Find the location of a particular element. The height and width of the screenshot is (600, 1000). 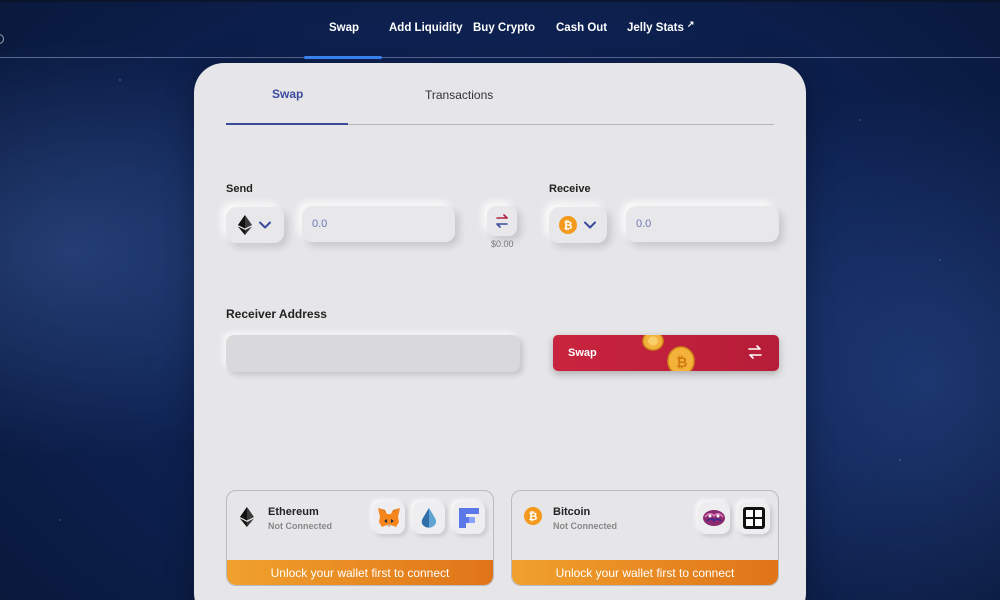

nav-jelly-stats: Jelly Stats ↗ is located at coordinates (661, 26).